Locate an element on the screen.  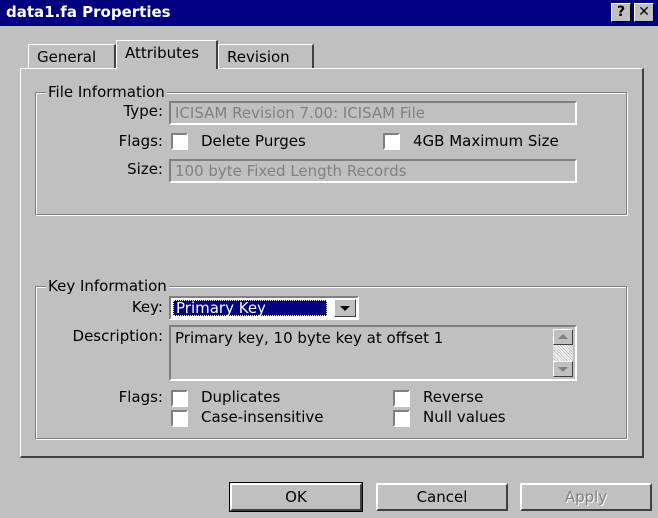
title-bar: data1.fa Properties ? ✕ is located at coordinates (329, 13).